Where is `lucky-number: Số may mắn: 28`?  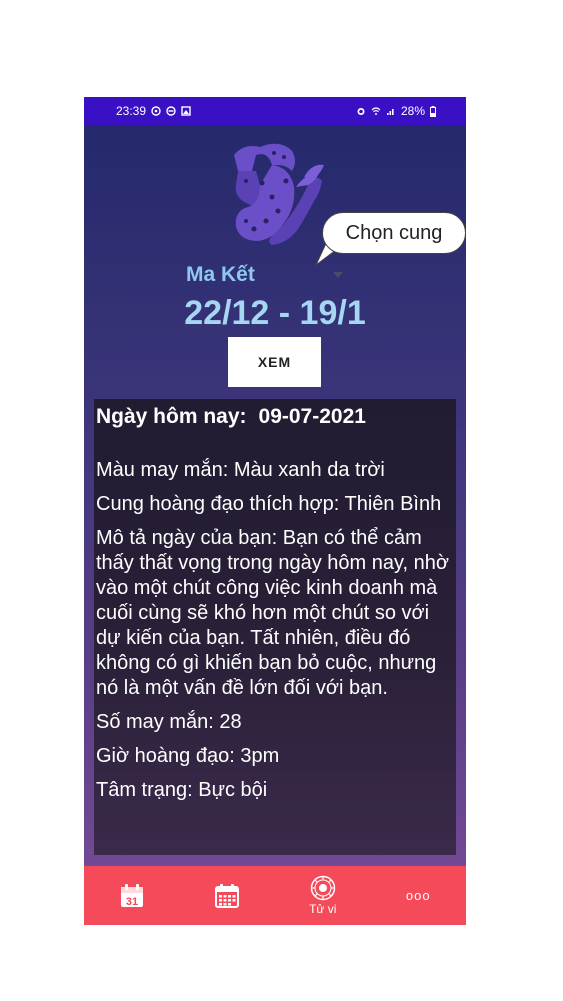 lucky-number: Số may mắn: 28 is located at coordinates (169, 722).